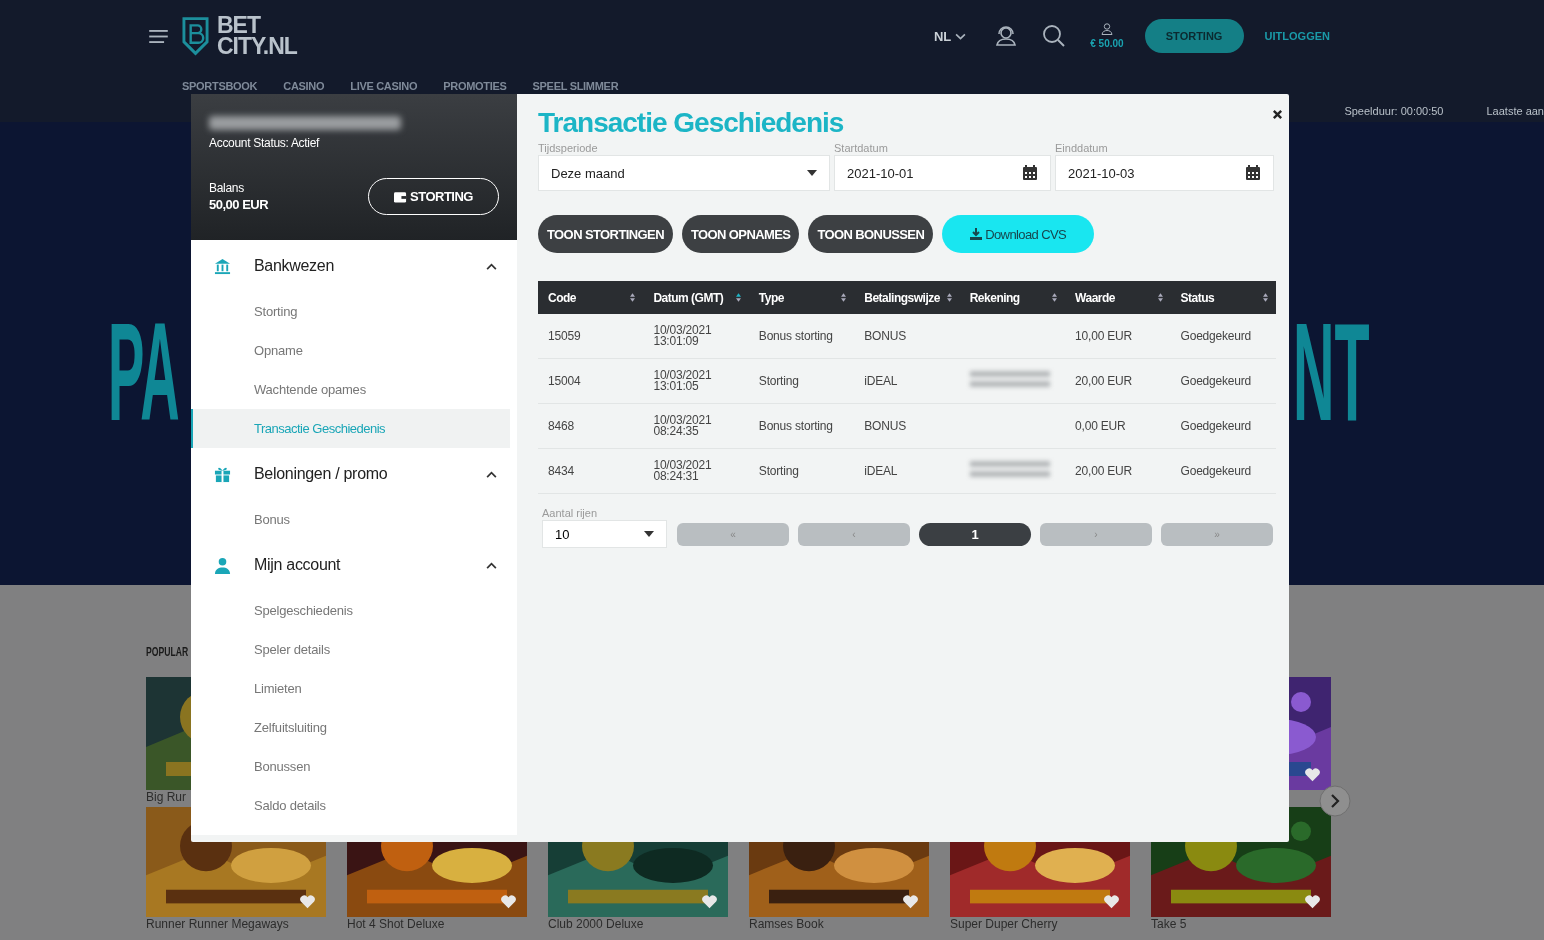 Image resolution: width=1544 pixels, height=940 pixels. I want to click on play-time: Speelduur: 00:00:50, so click(1394, 110).